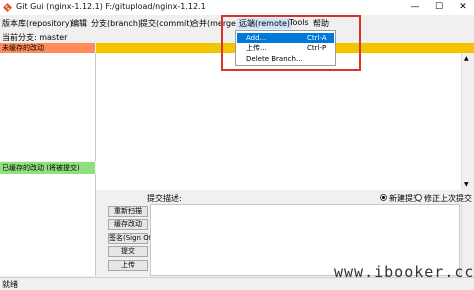  Describe the element at coordinates (23, 48) in the screenshot. I see `unstaged-title: 未缓存的改动` at that location.